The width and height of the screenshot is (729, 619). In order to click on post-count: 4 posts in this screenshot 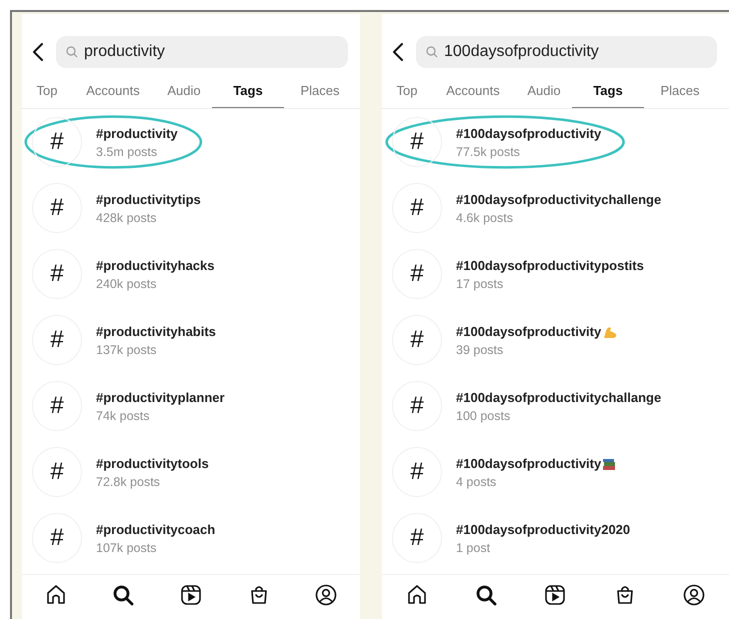, I will do `click(477, 482)`.